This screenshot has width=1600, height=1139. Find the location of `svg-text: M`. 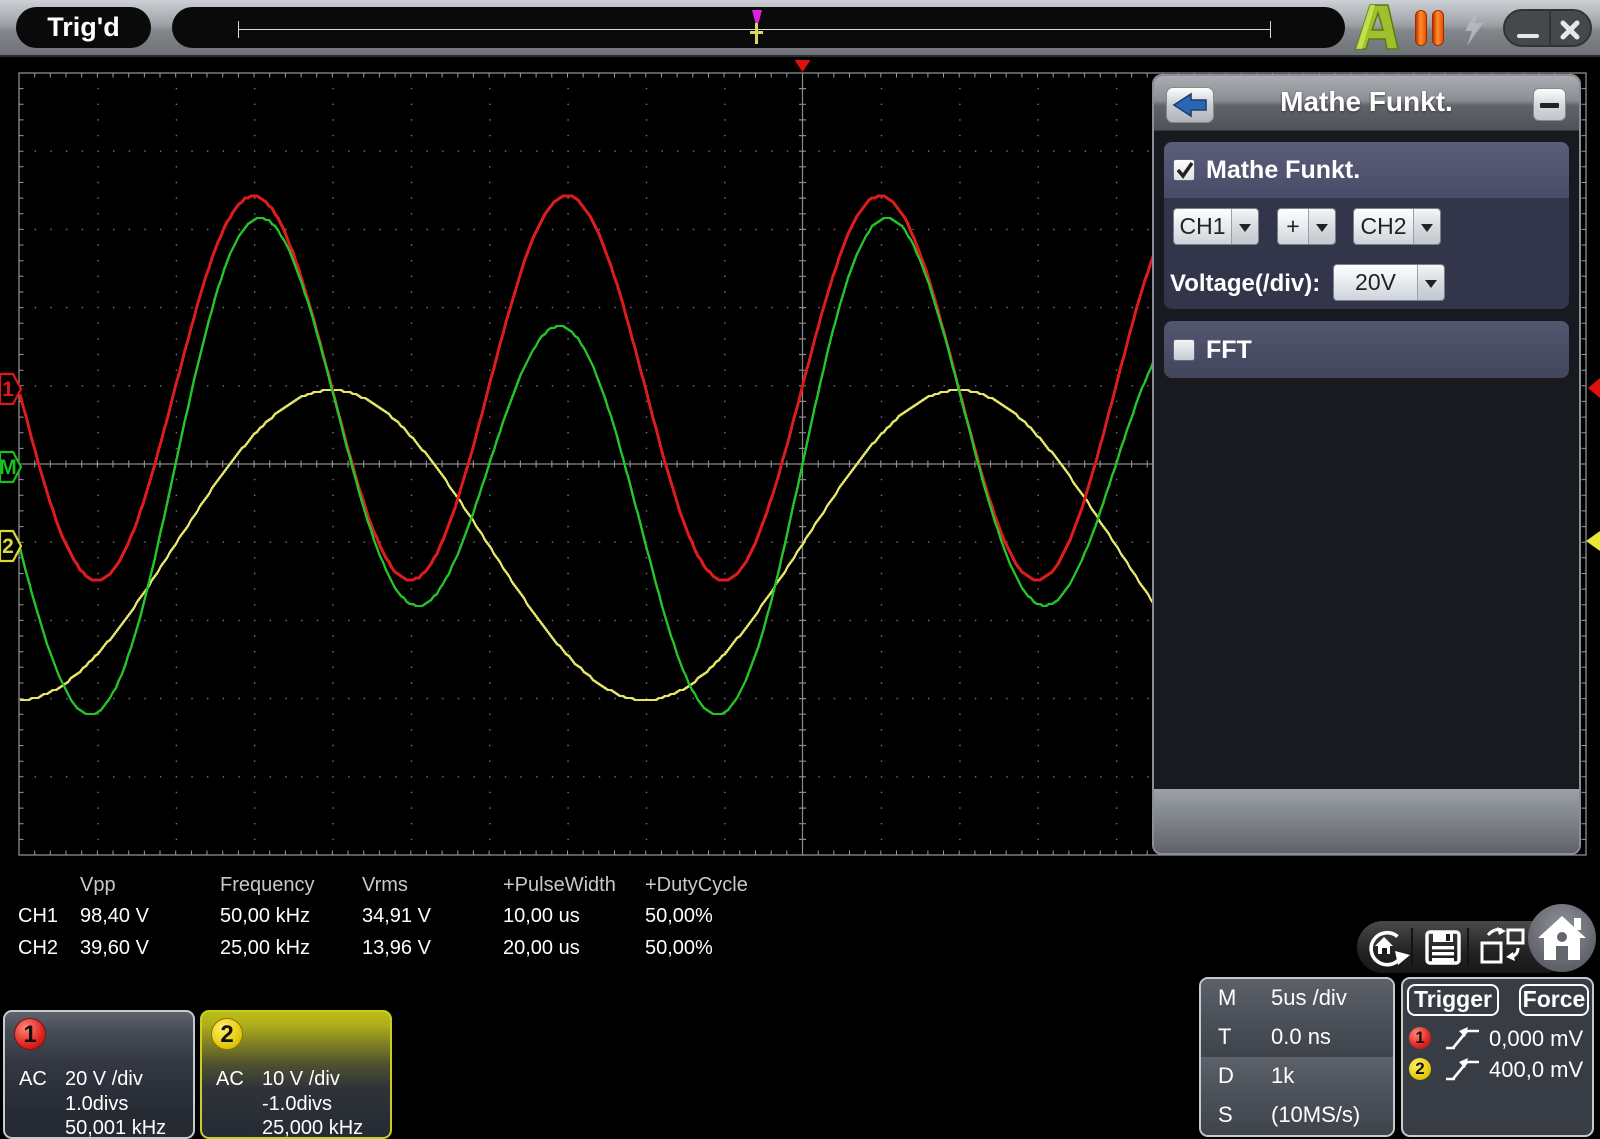

svg-text: M is located at coordinates (8, 467).